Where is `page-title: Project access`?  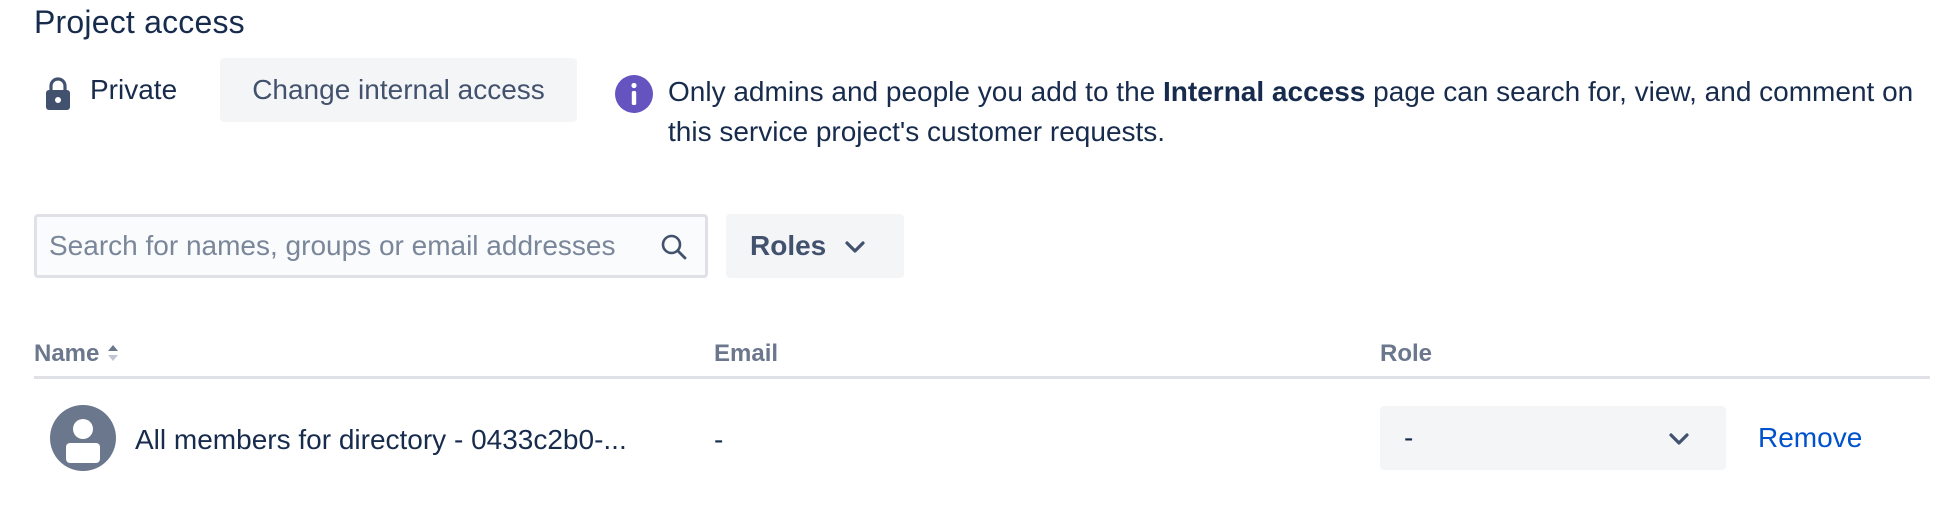 page-title: Project access is located at coordinates (139, 22).